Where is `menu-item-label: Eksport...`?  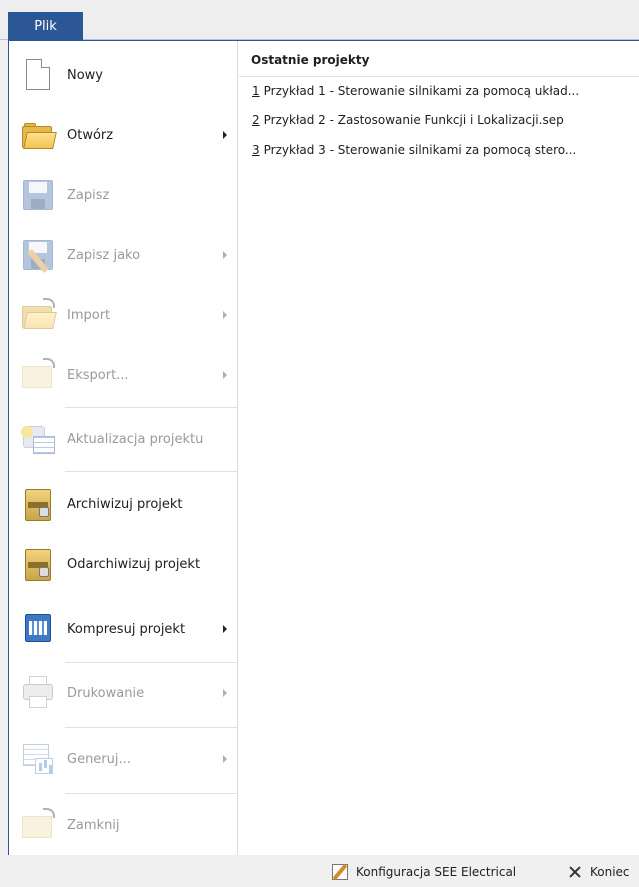
menu-item-label: Eksport... is located at coordinates (98, 375).